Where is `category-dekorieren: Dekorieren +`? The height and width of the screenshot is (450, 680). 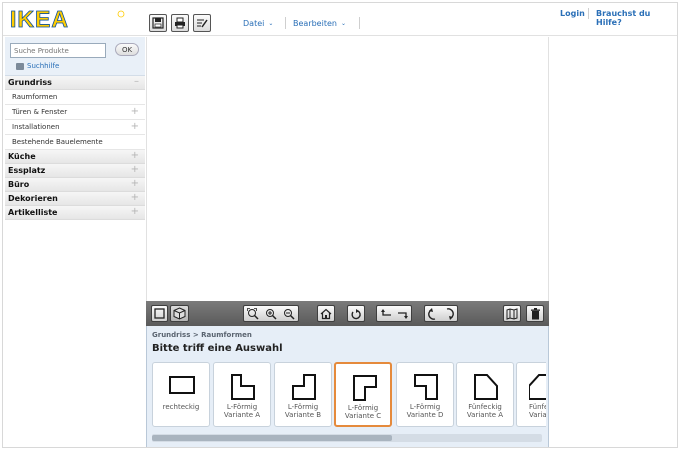
category-dekorieren: Dekorieren + is located at coordinates (75, 199).